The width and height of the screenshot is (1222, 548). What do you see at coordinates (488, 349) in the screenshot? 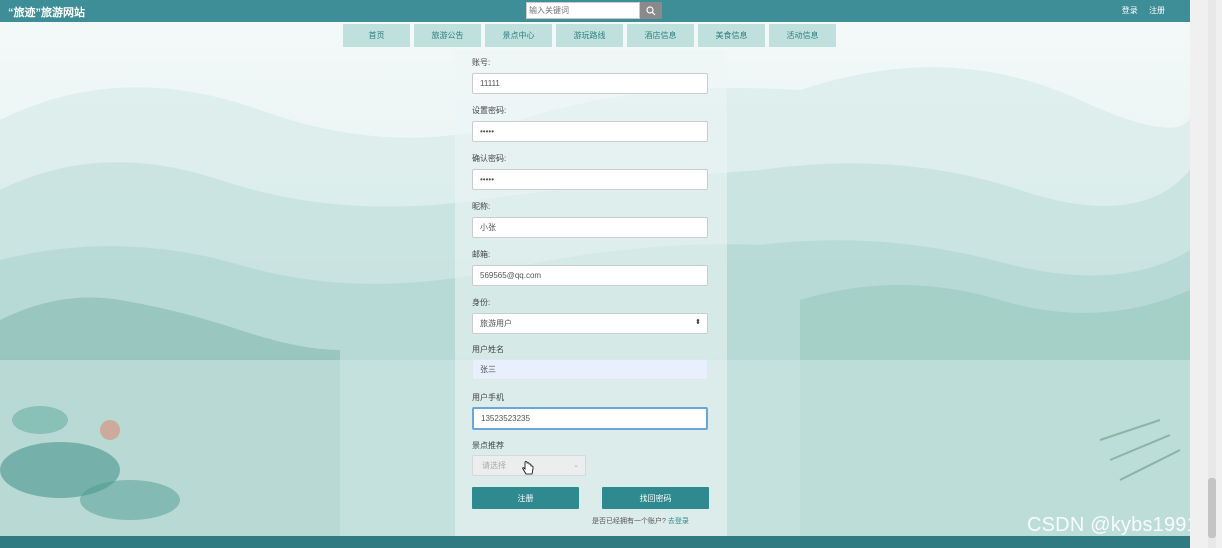
I see `realname-label: 用户姓名` at bounding box center [488, 349].